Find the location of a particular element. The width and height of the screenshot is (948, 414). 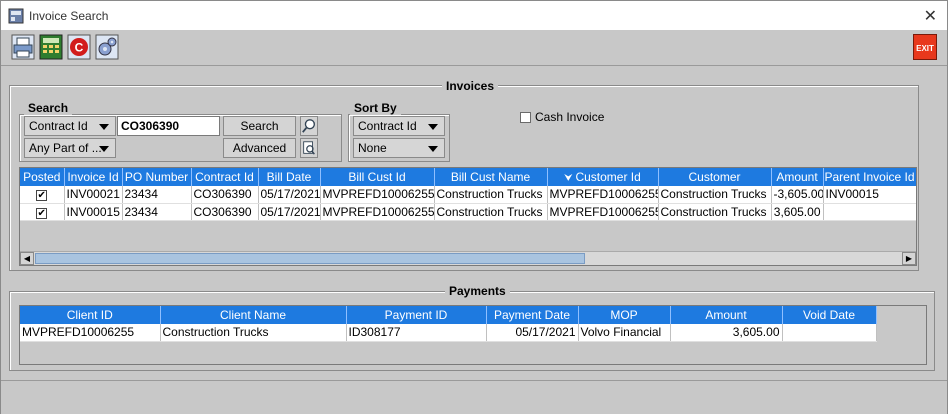

search-input: CO306390 is located at coordinates (168, 126).